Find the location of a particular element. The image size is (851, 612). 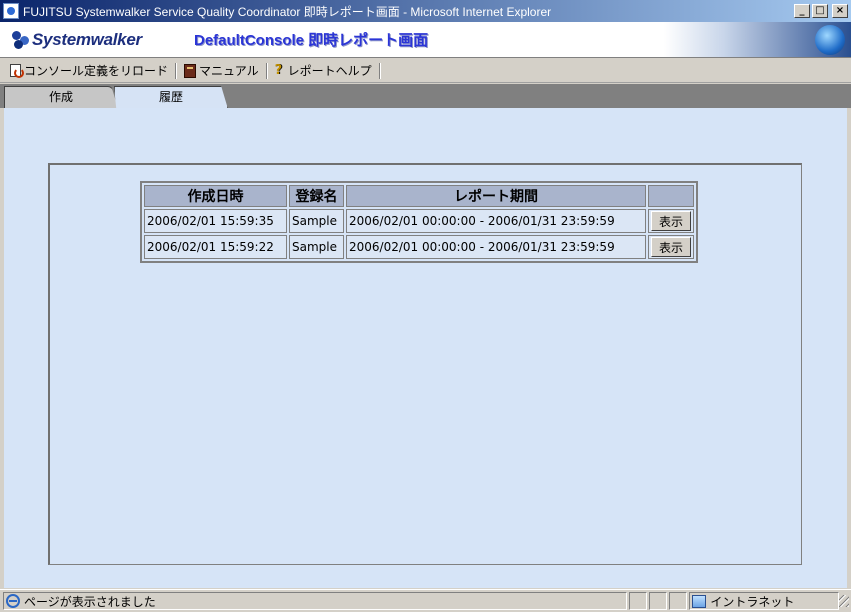

security-zone-pane: イントラネット is located at coordinates (764, 601).